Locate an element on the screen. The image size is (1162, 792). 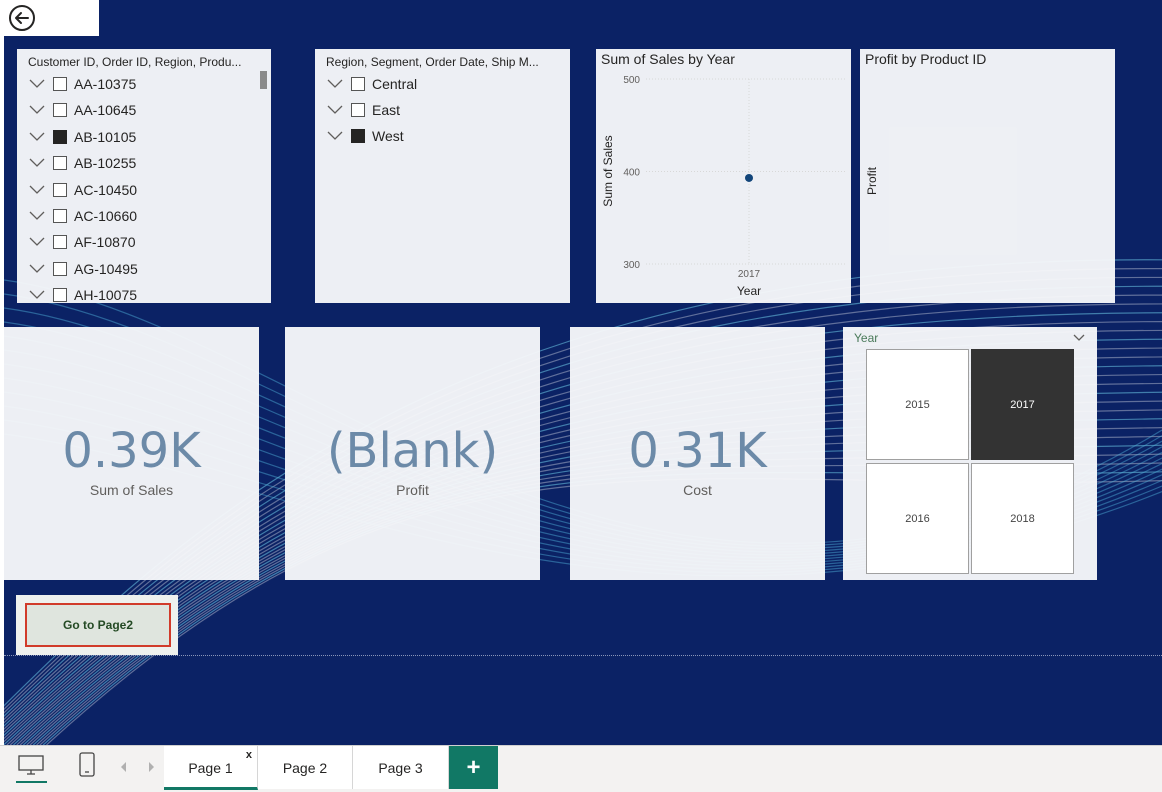
slicer-item-label: AA-10375 is located at coordinates (105, 84).